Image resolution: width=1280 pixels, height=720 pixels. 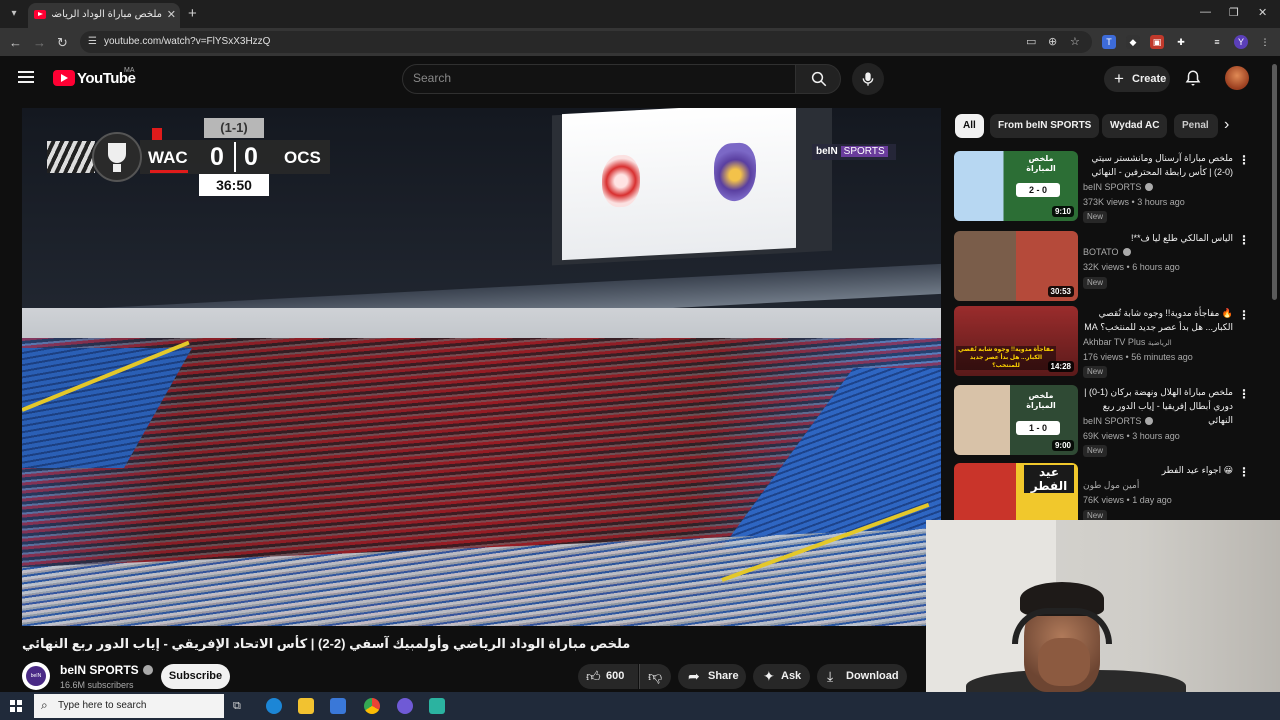 What do you see at coordinates (1104, 500) in the screenshot?
I see `view-count: 76K views` at bounding box center [1104, 500].